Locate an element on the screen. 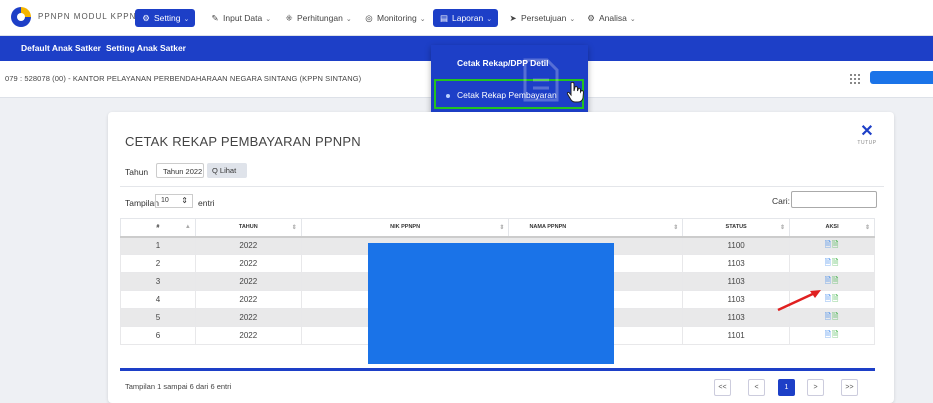 The height and width of the screenshot is (403, 933). nav-perhitungan: ⁜ Perhitungan ⌄ is located at coordinates (318, 18).